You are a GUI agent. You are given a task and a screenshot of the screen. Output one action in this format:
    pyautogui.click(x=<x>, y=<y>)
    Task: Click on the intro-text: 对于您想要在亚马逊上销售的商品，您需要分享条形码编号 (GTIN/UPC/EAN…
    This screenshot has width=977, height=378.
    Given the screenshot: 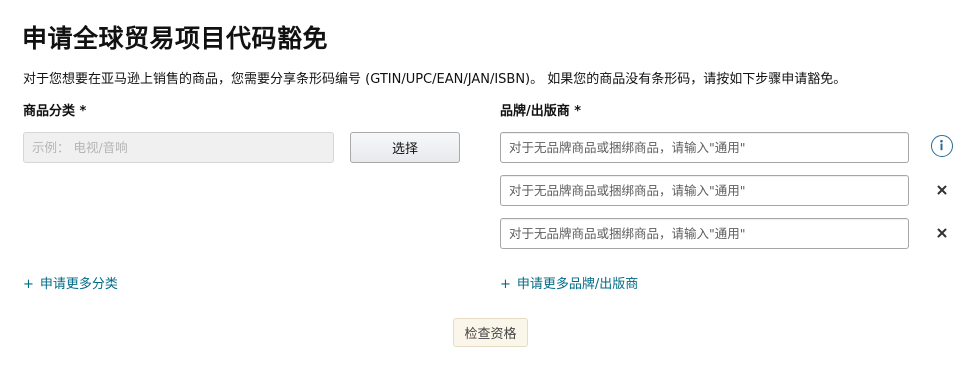 What is the action you would take?
    pyautogui.click(x=435, y=79)
    